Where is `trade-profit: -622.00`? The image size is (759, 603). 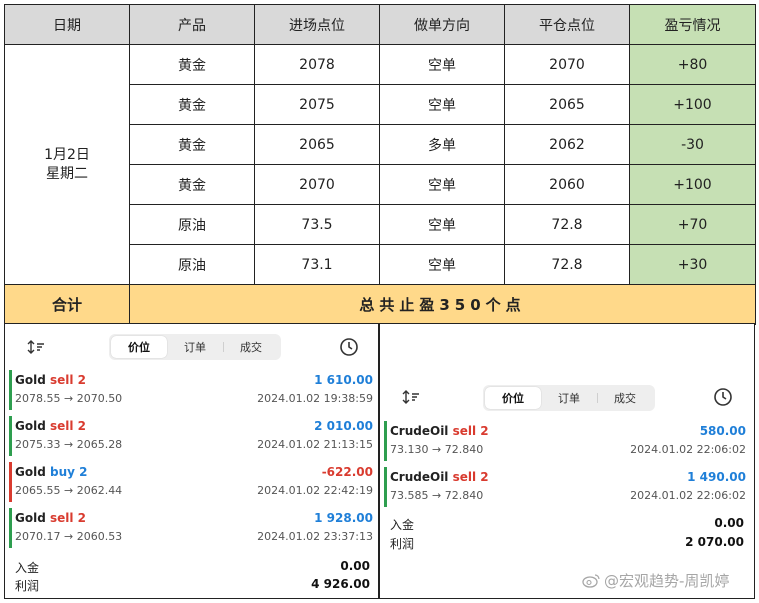
trade-profit: -622.00 is located at coordinates (347, 472).